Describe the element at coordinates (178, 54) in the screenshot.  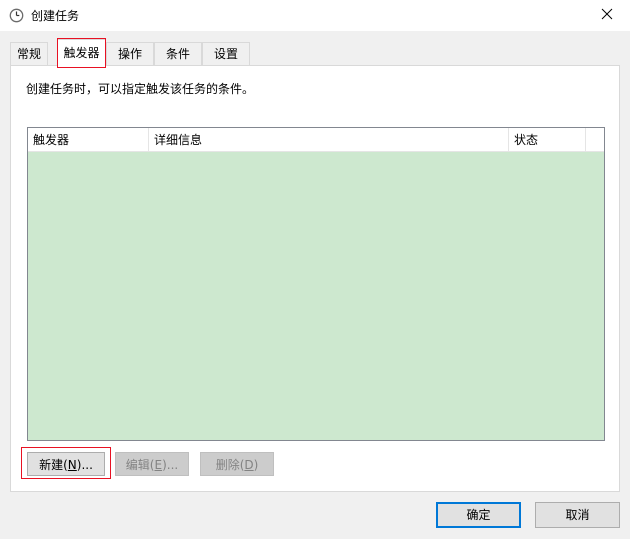
I see `tab-conditions: 条件` at that location.